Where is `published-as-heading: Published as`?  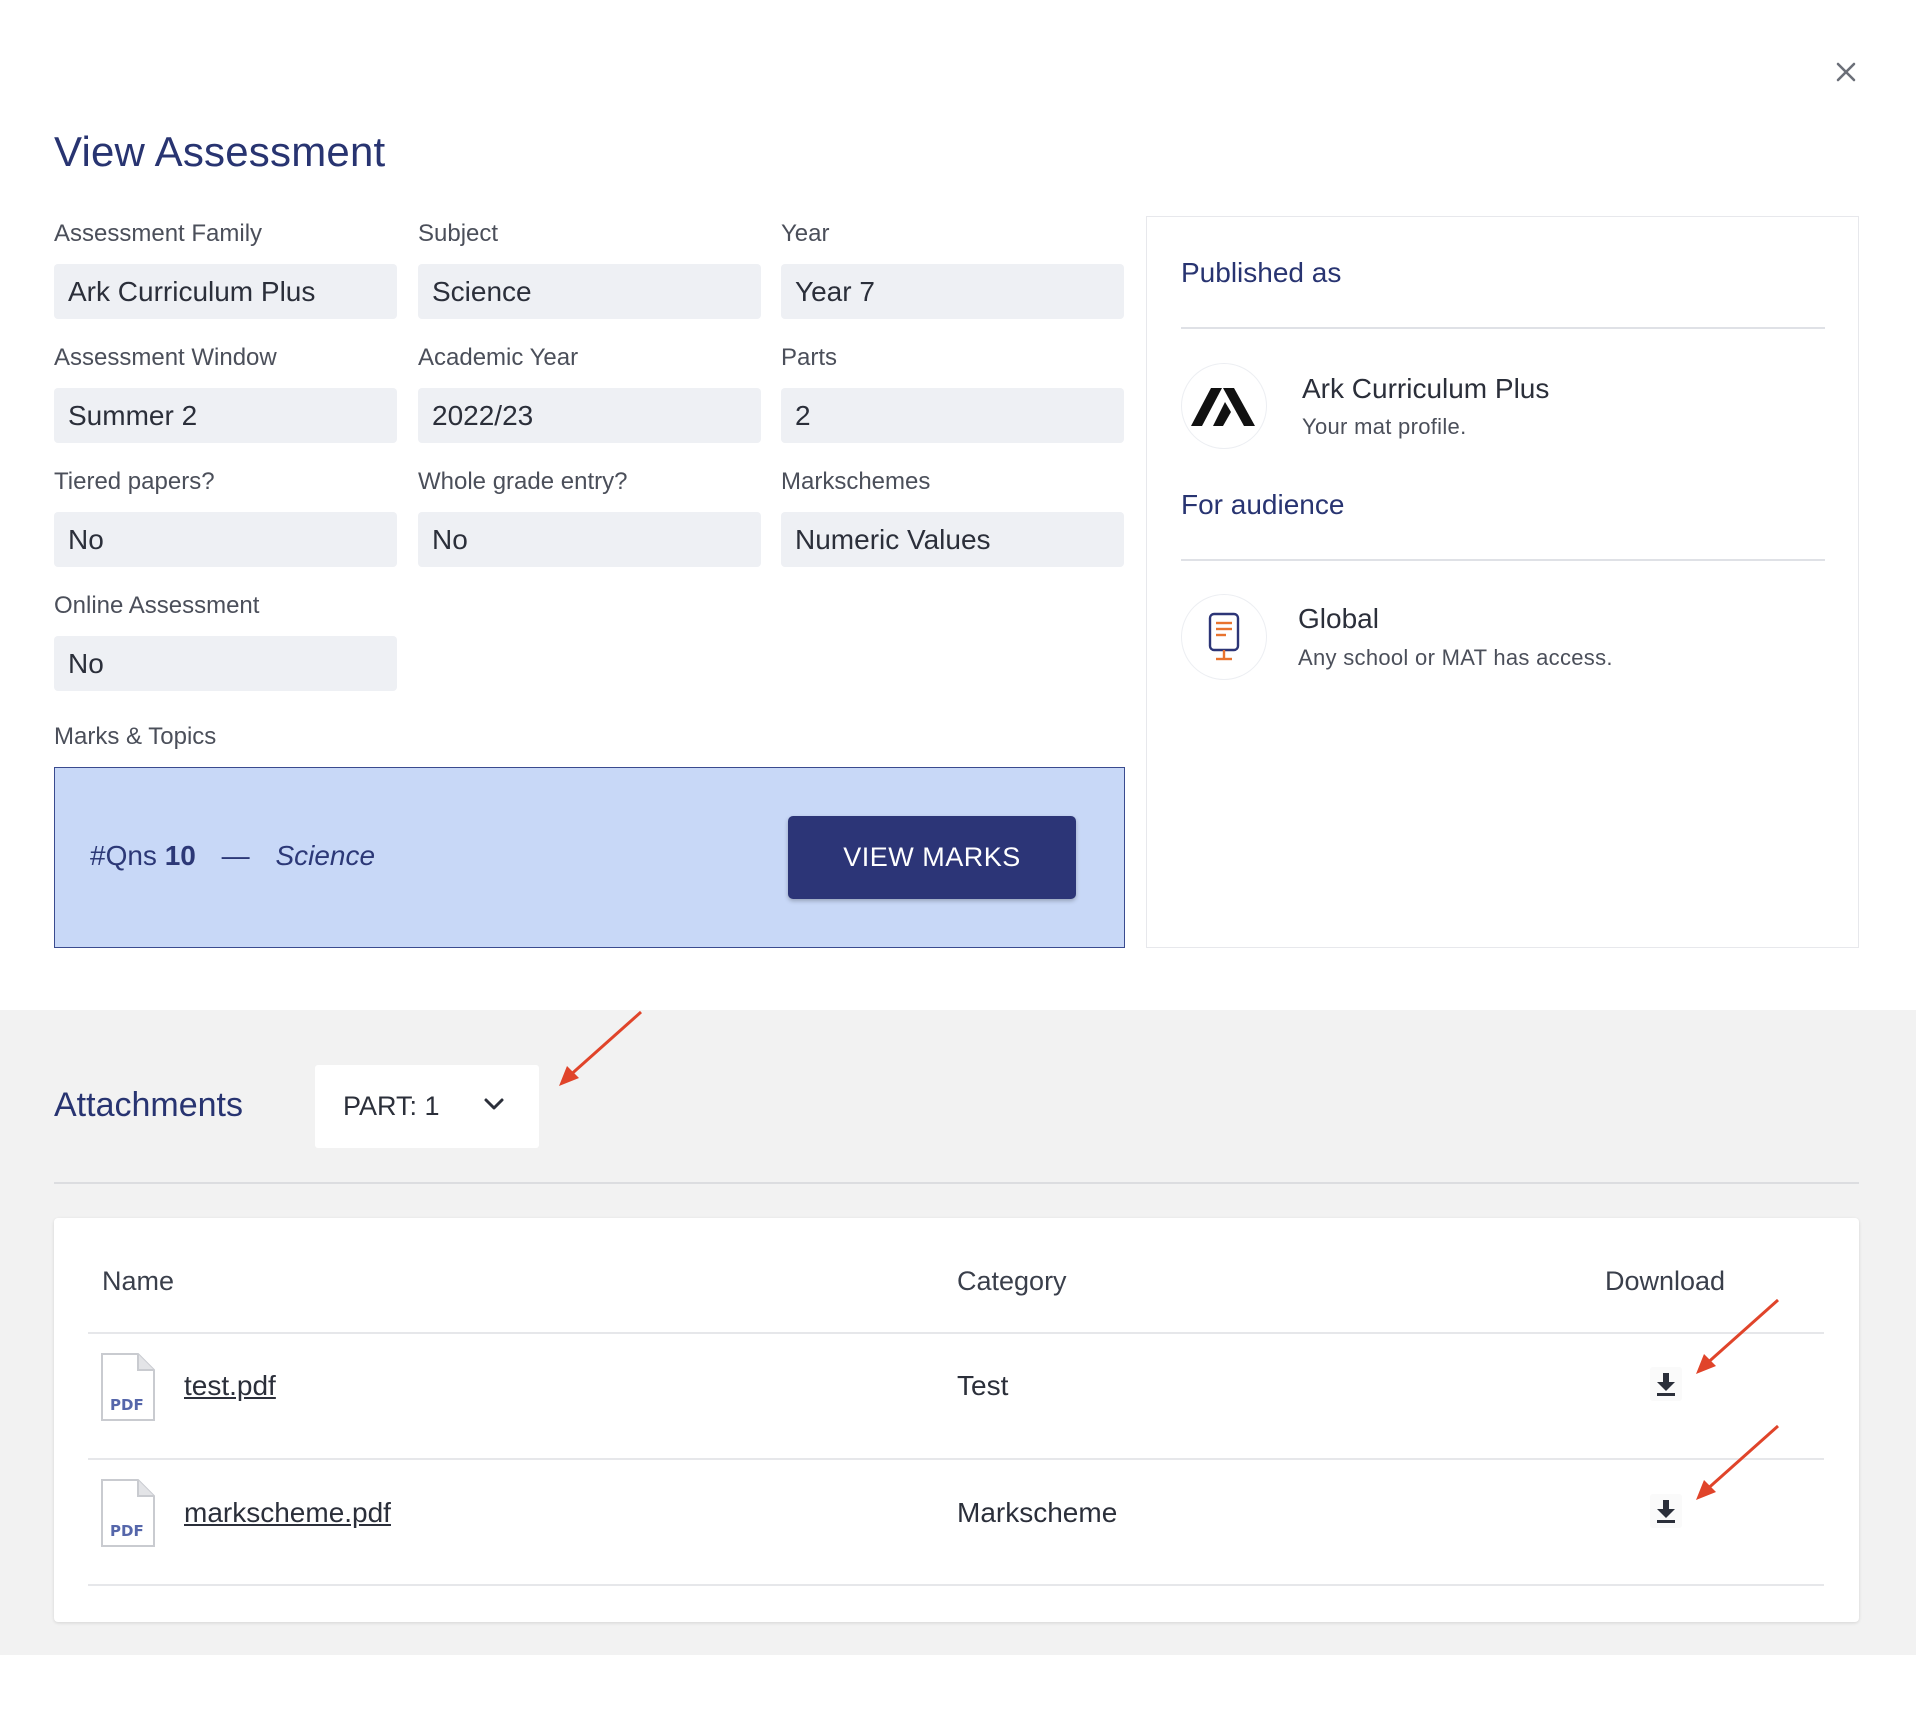
published-as-heading: Published as is located at coordinates (1261, 272).